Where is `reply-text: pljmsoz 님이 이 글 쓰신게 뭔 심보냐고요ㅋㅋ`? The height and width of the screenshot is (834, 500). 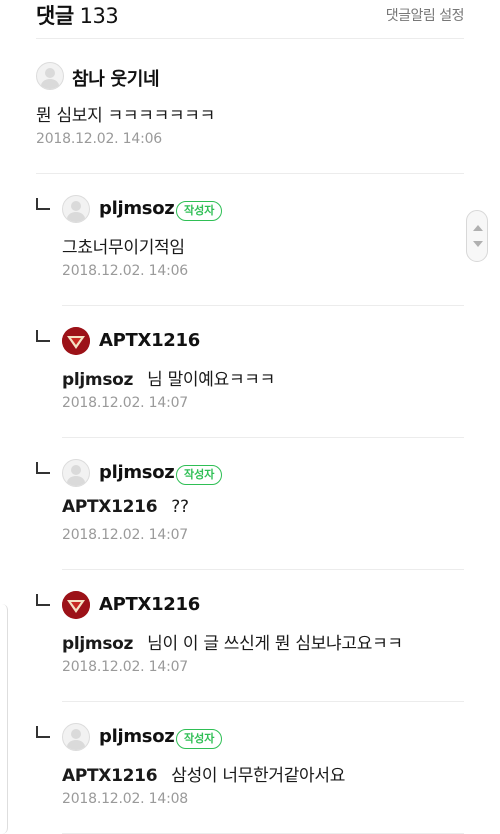 reply-text: pljmsoz 님이 이 글 쓰신게 뭔 심보냐고요ㅋㅋ is located at coordinates (232, 641).